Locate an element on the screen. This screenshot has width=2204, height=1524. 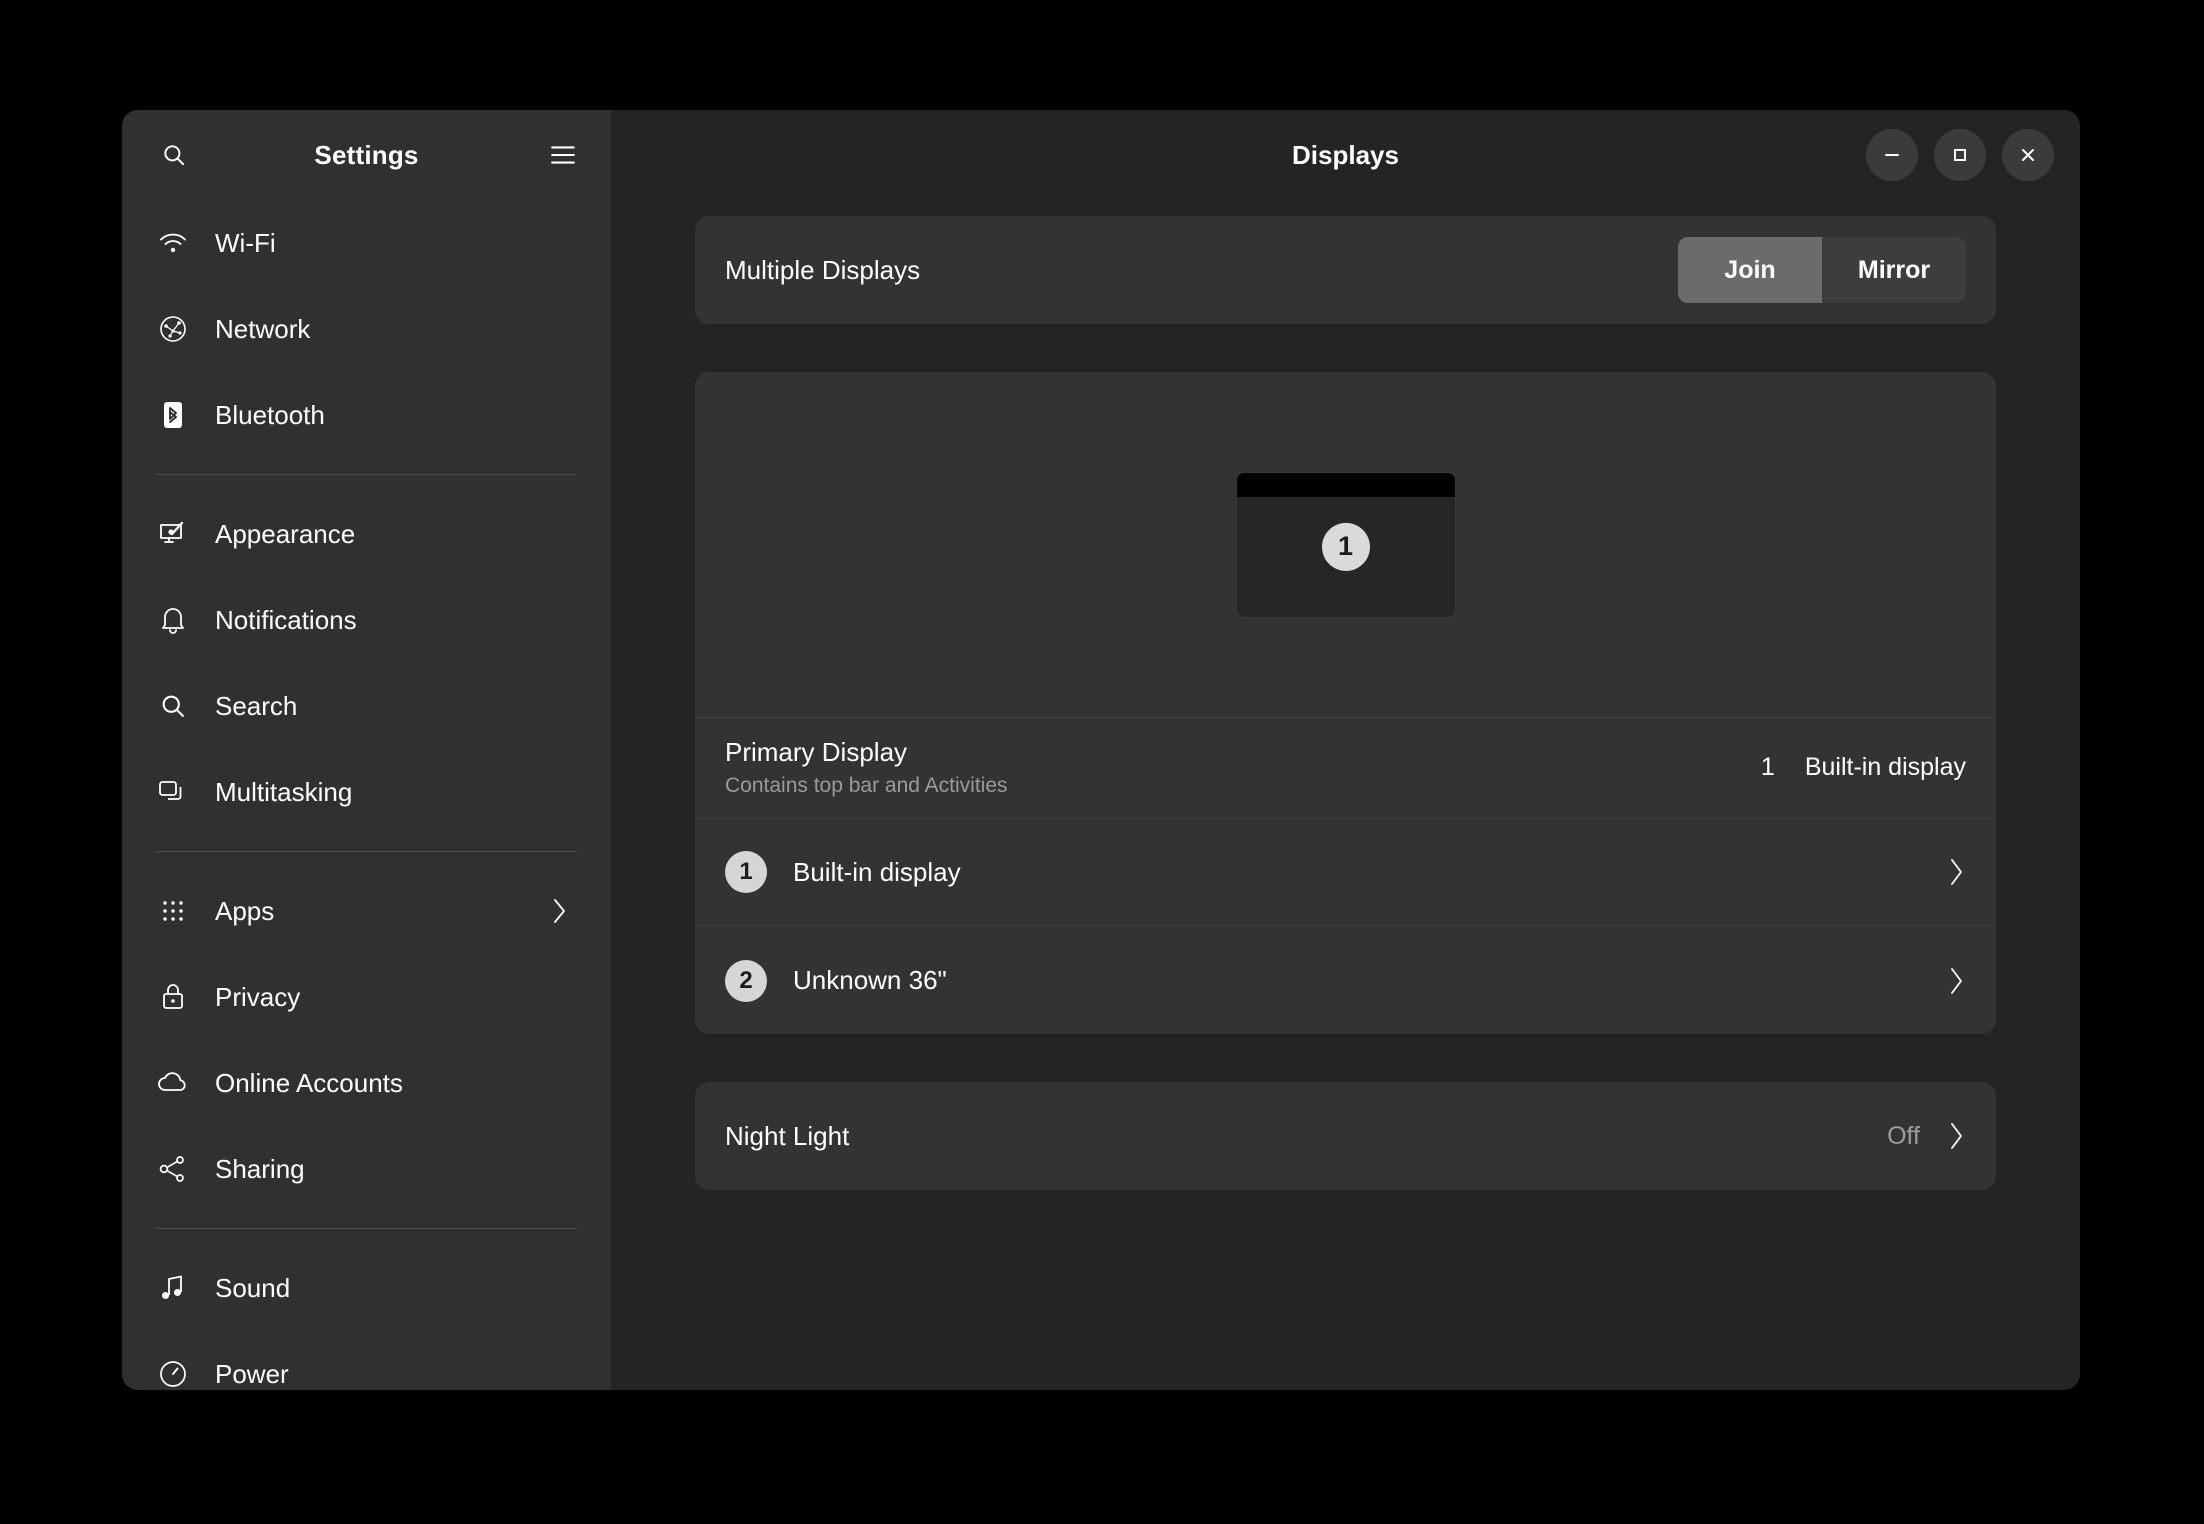
night-light-row: Night Light Off is located at coordinates (1345, 1136).